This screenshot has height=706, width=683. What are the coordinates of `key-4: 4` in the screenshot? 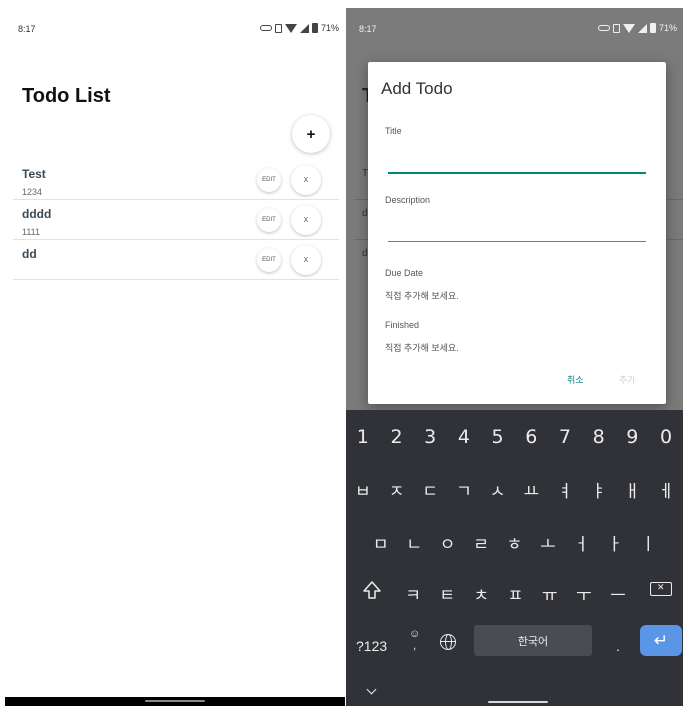 It's located at (464, 437).